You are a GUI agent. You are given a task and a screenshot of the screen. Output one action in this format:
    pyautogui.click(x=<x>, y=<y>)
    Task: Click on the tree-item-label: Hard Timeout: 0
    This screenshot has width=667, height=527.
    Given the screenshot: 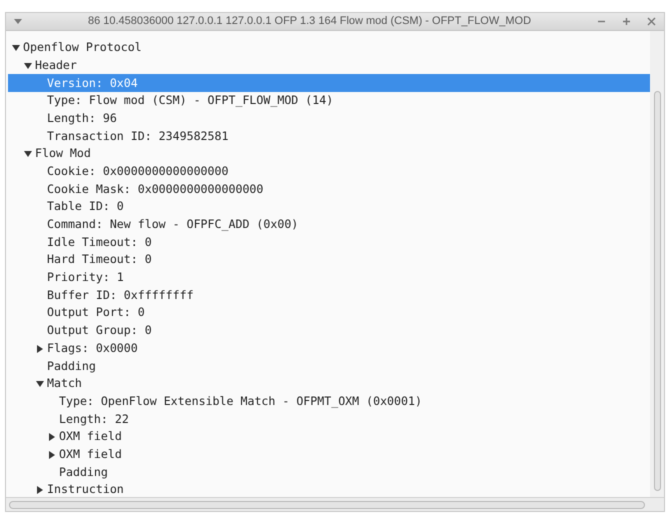 What is the action you would take?
    pyautogui.click(x=99, y=259)
    